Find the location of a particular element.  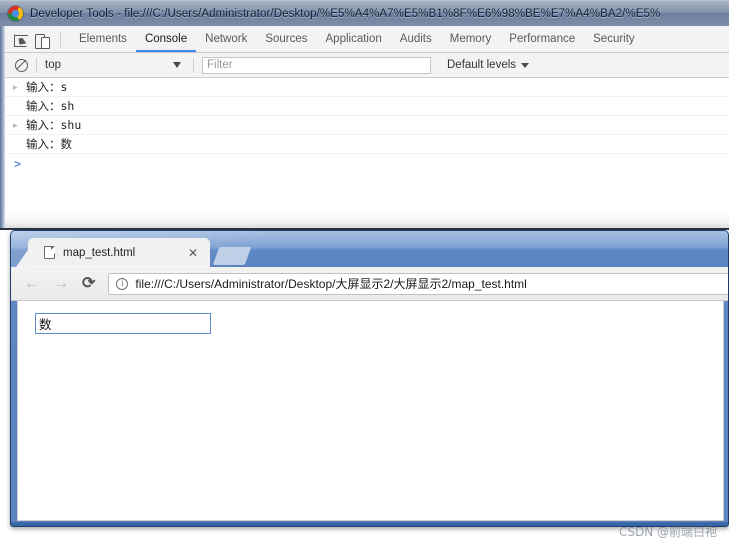

tab-security: Security is located at coordinates (614, 39).